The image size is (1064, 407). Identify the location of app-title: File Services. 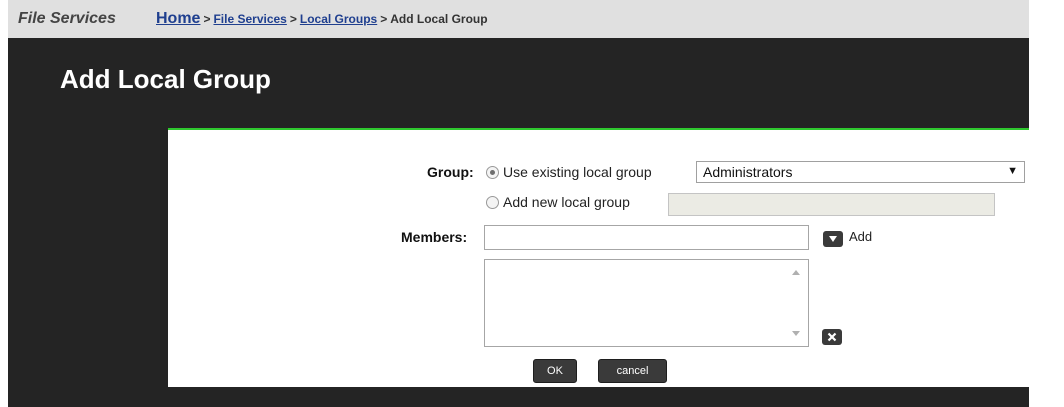
(67, 18).